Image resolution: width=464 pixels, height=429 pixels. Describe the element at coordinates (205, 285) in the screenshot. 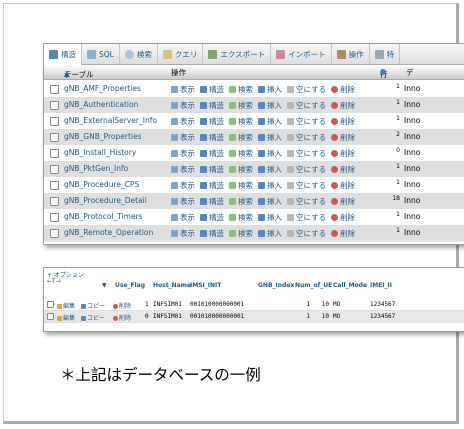

I see `column-header-imsi-init: IMSI_INIT` at that location.